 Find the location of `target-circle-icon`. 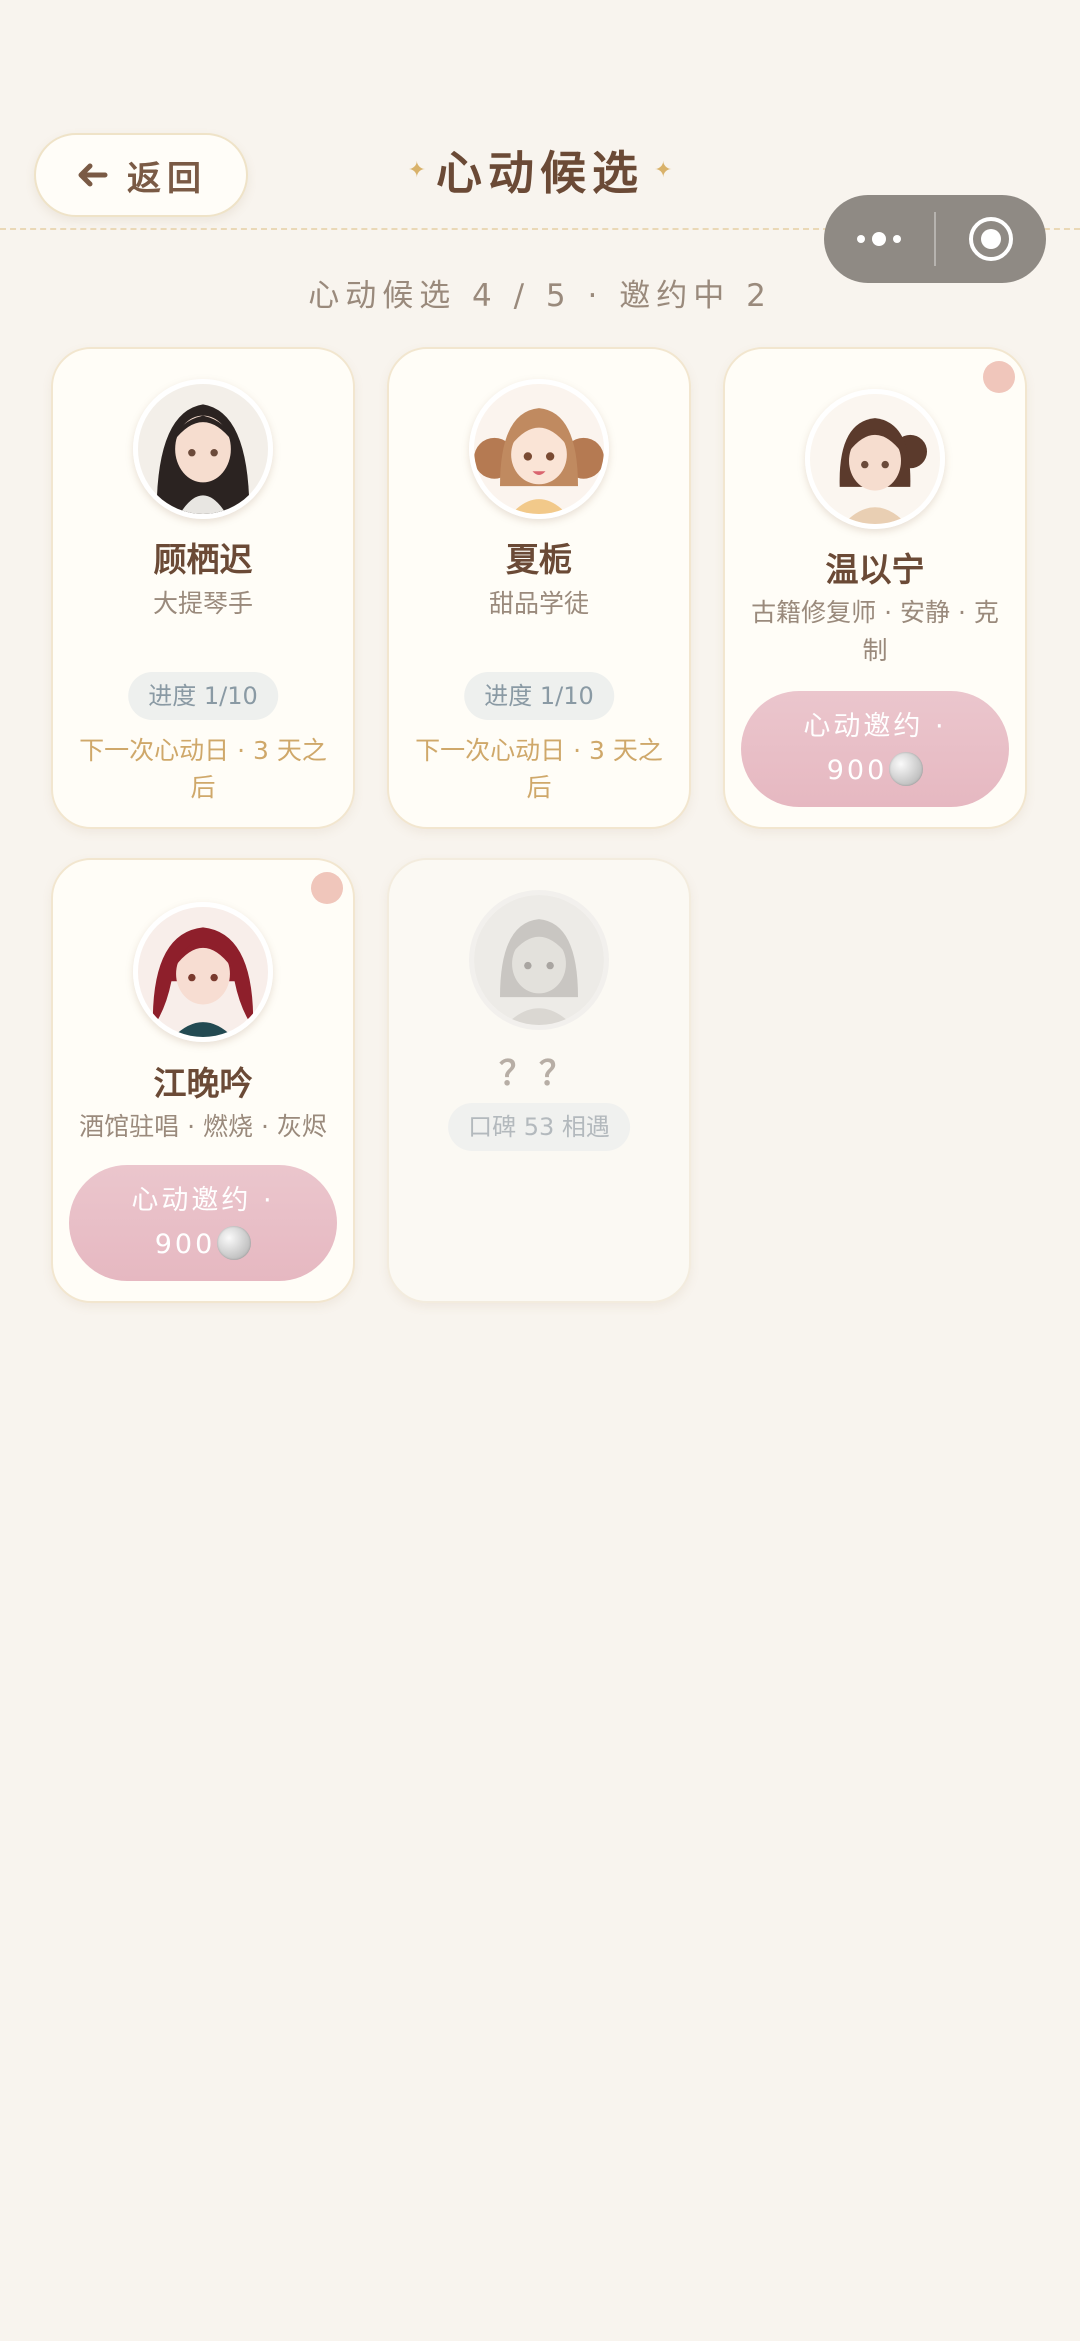

target-circle-icon is located at coordinates (991, 239).